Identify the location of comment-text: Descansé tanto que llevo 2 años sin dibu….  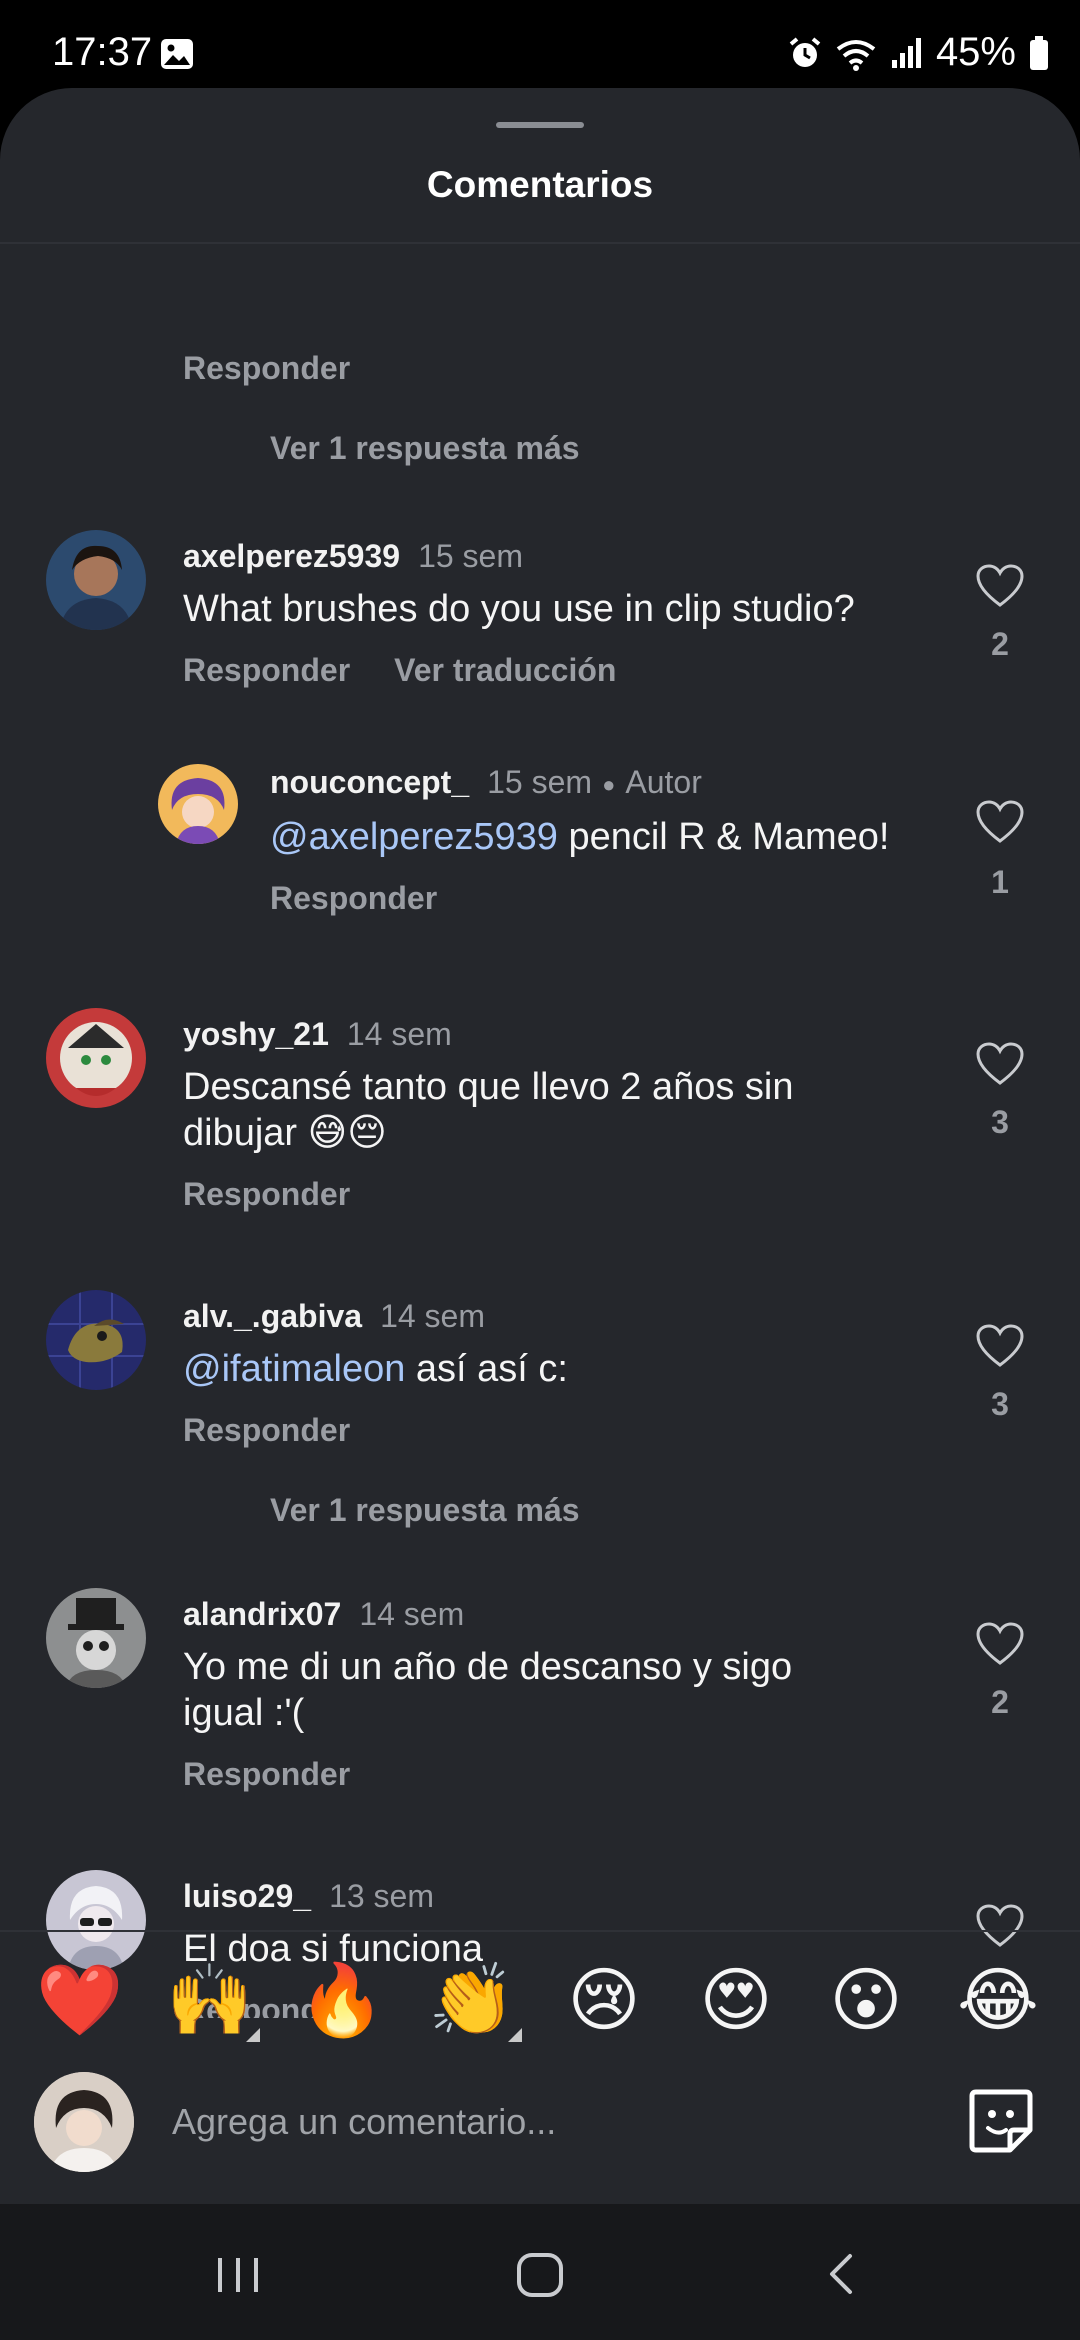
(488, 1110).